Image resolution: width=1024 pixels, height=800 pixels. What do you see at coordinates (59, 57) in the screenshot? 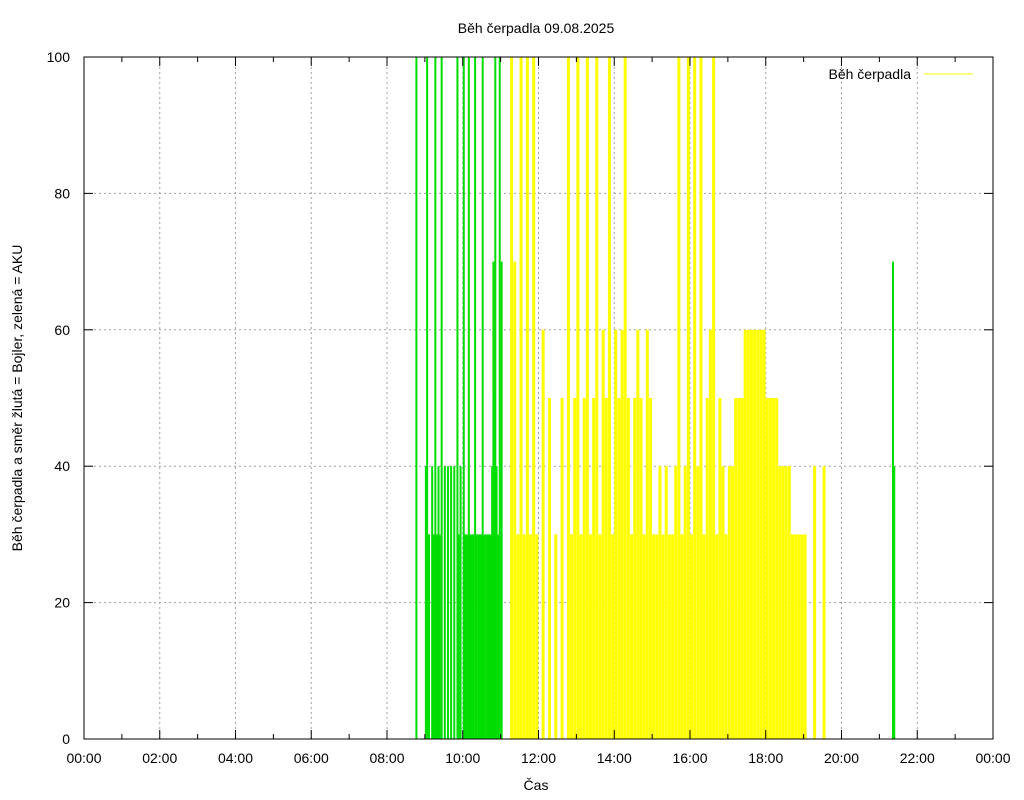
I see `y-tick-label: 100` at bounding box center [59, 57].